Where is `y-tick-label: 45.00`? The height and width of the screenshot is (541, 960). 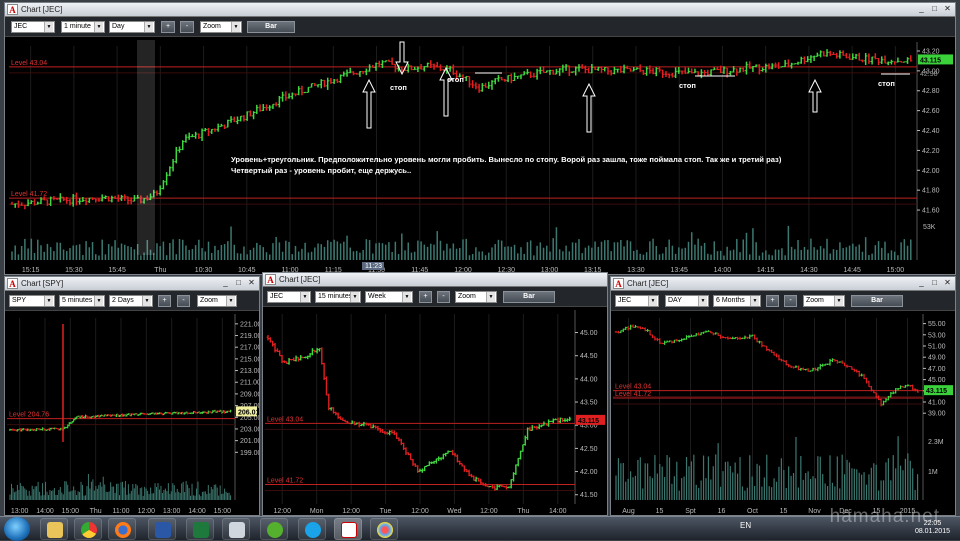 y-tick-label: 45.00 is located at coordinates (589, 333).